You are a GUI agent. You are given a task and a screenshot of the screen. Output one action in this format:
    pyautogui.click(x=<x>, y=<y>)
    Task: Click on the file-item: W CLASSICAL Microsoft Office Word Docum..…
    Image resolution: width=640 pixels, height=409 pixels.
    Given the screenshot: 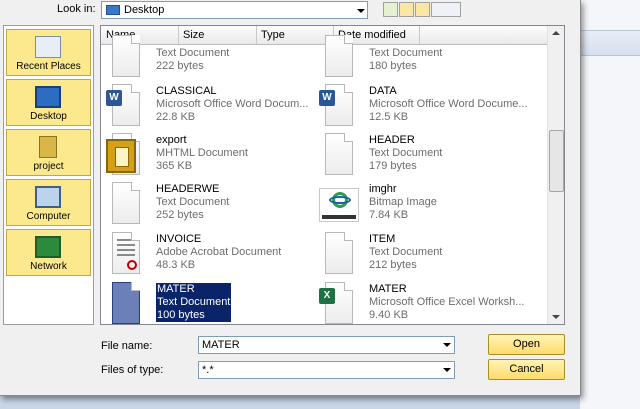 What is the action you would take?
    pyautogui.click(x=208, y=106)
    